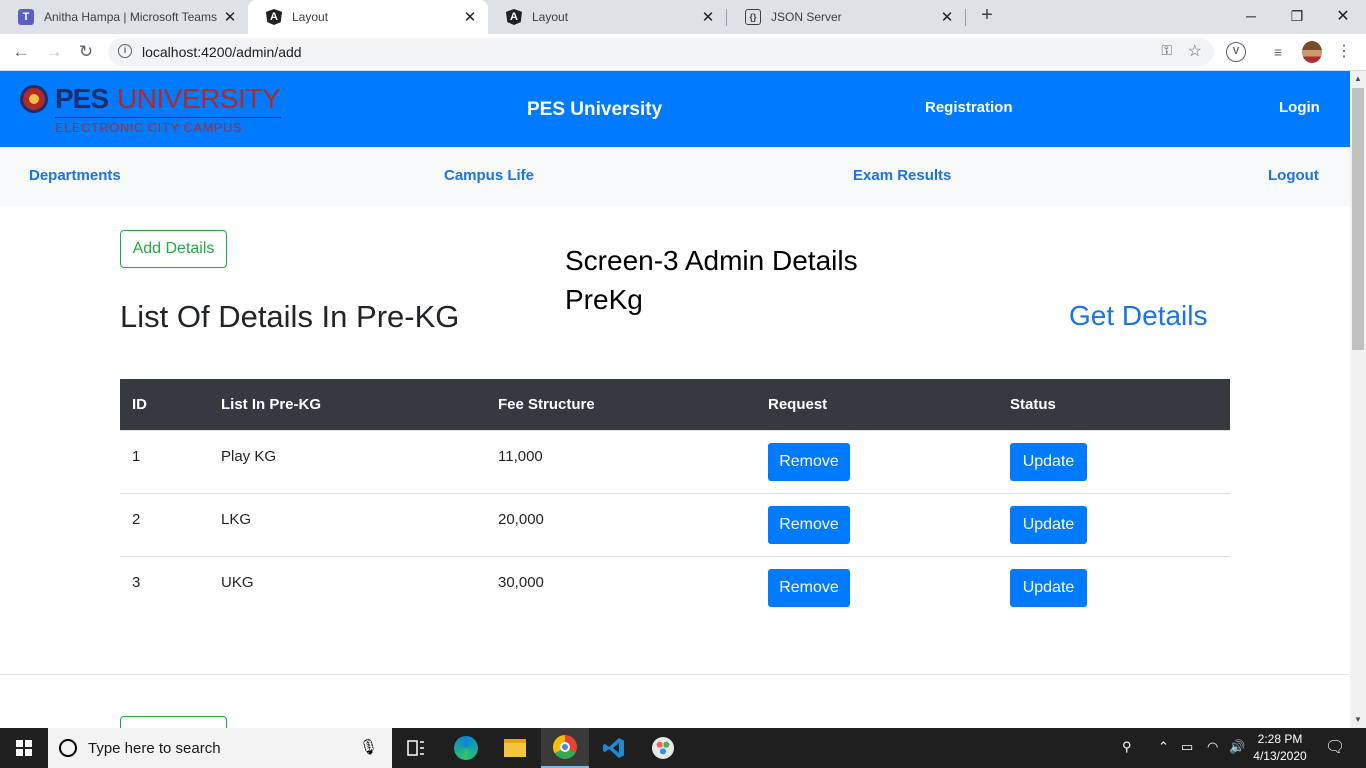 The image size is (1366, 768). Describe the element at coordinates (1236, 52) in the screenshot. I see `vpn-extension-icon: V` at that location.